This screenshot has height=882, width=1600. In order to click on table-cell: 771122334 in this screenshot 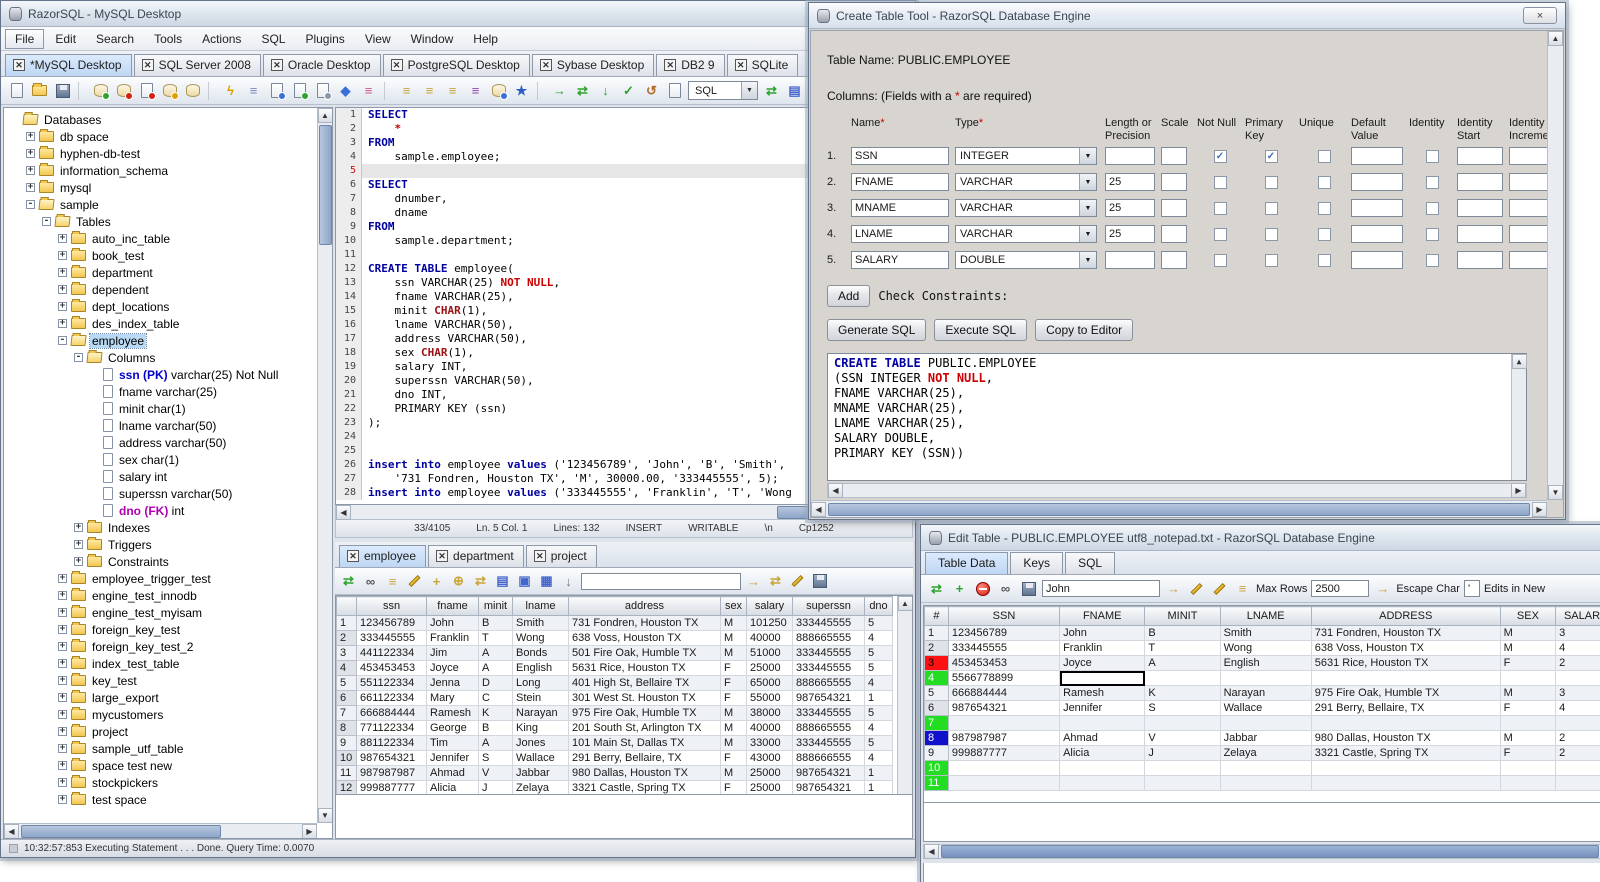, I will do `click(391, 728)`.